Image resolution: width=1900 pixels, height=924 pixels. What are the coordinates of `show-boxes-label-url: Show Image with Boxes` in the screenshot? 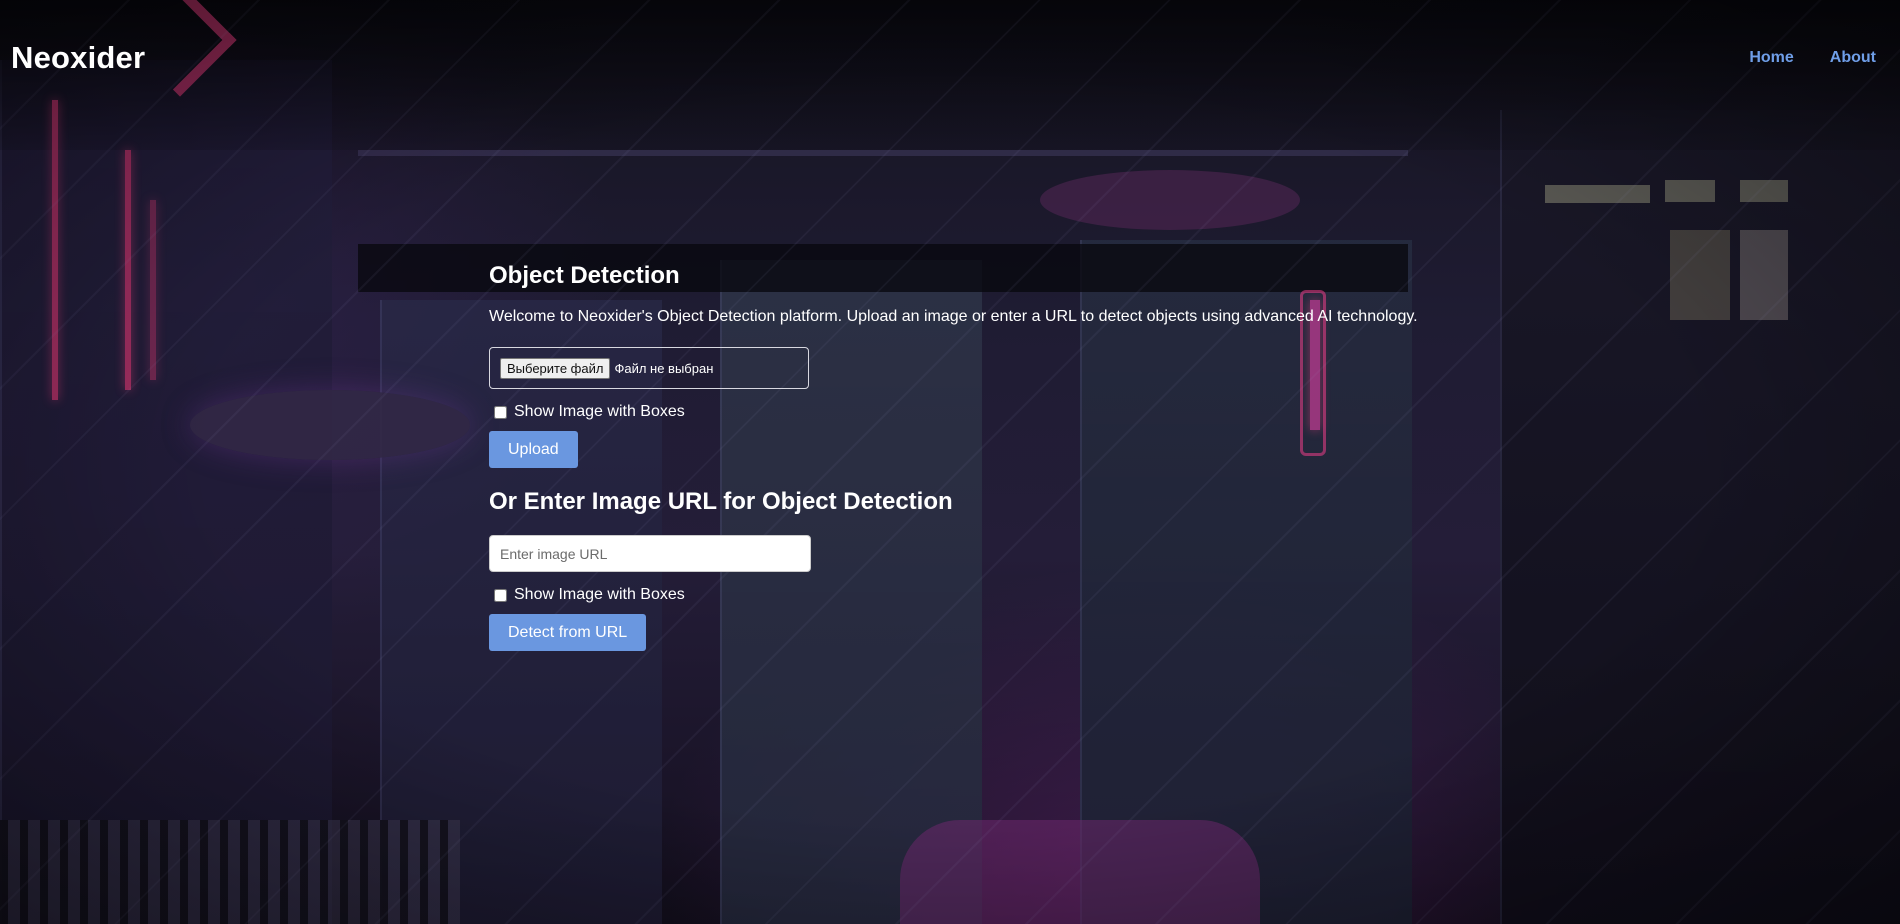 It's located at (599, 594).